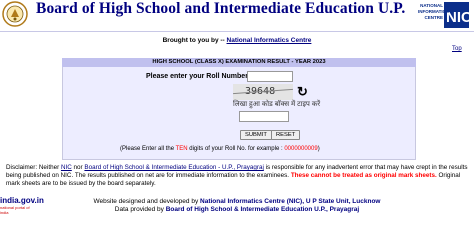  What do you see at coordinates (458, 17) in the screenshot?
I see `nic-mark: NIC` at bounding box center [458, 17].